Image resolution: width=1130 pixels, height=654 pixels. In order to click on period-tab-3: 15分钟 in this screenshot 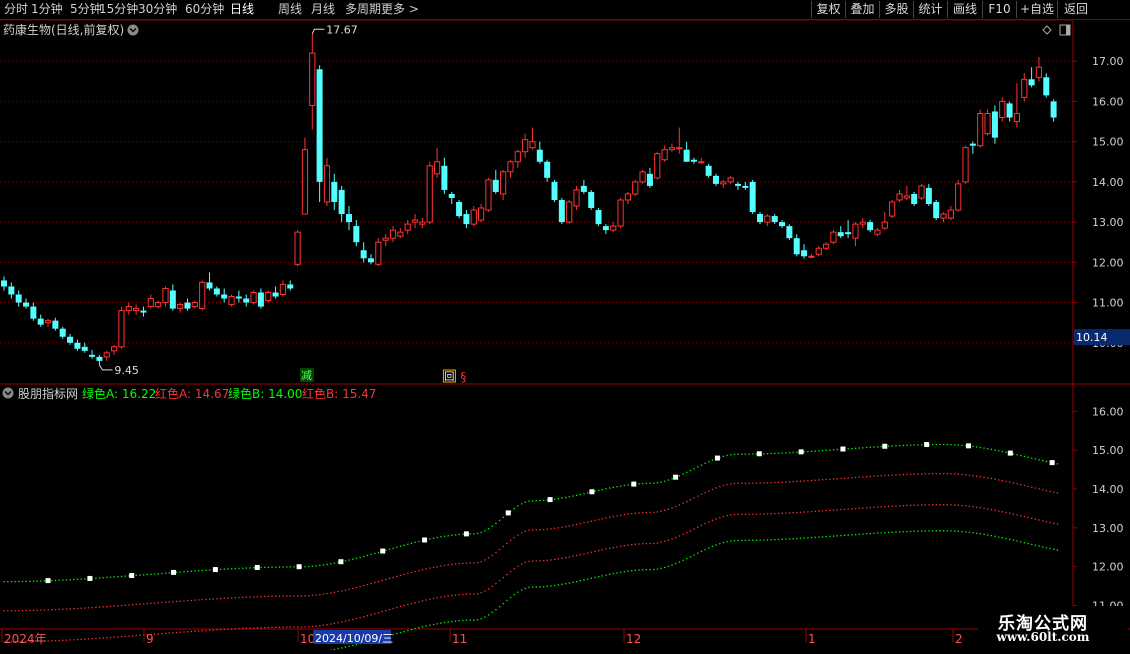, I will do `click(118, 9)`.